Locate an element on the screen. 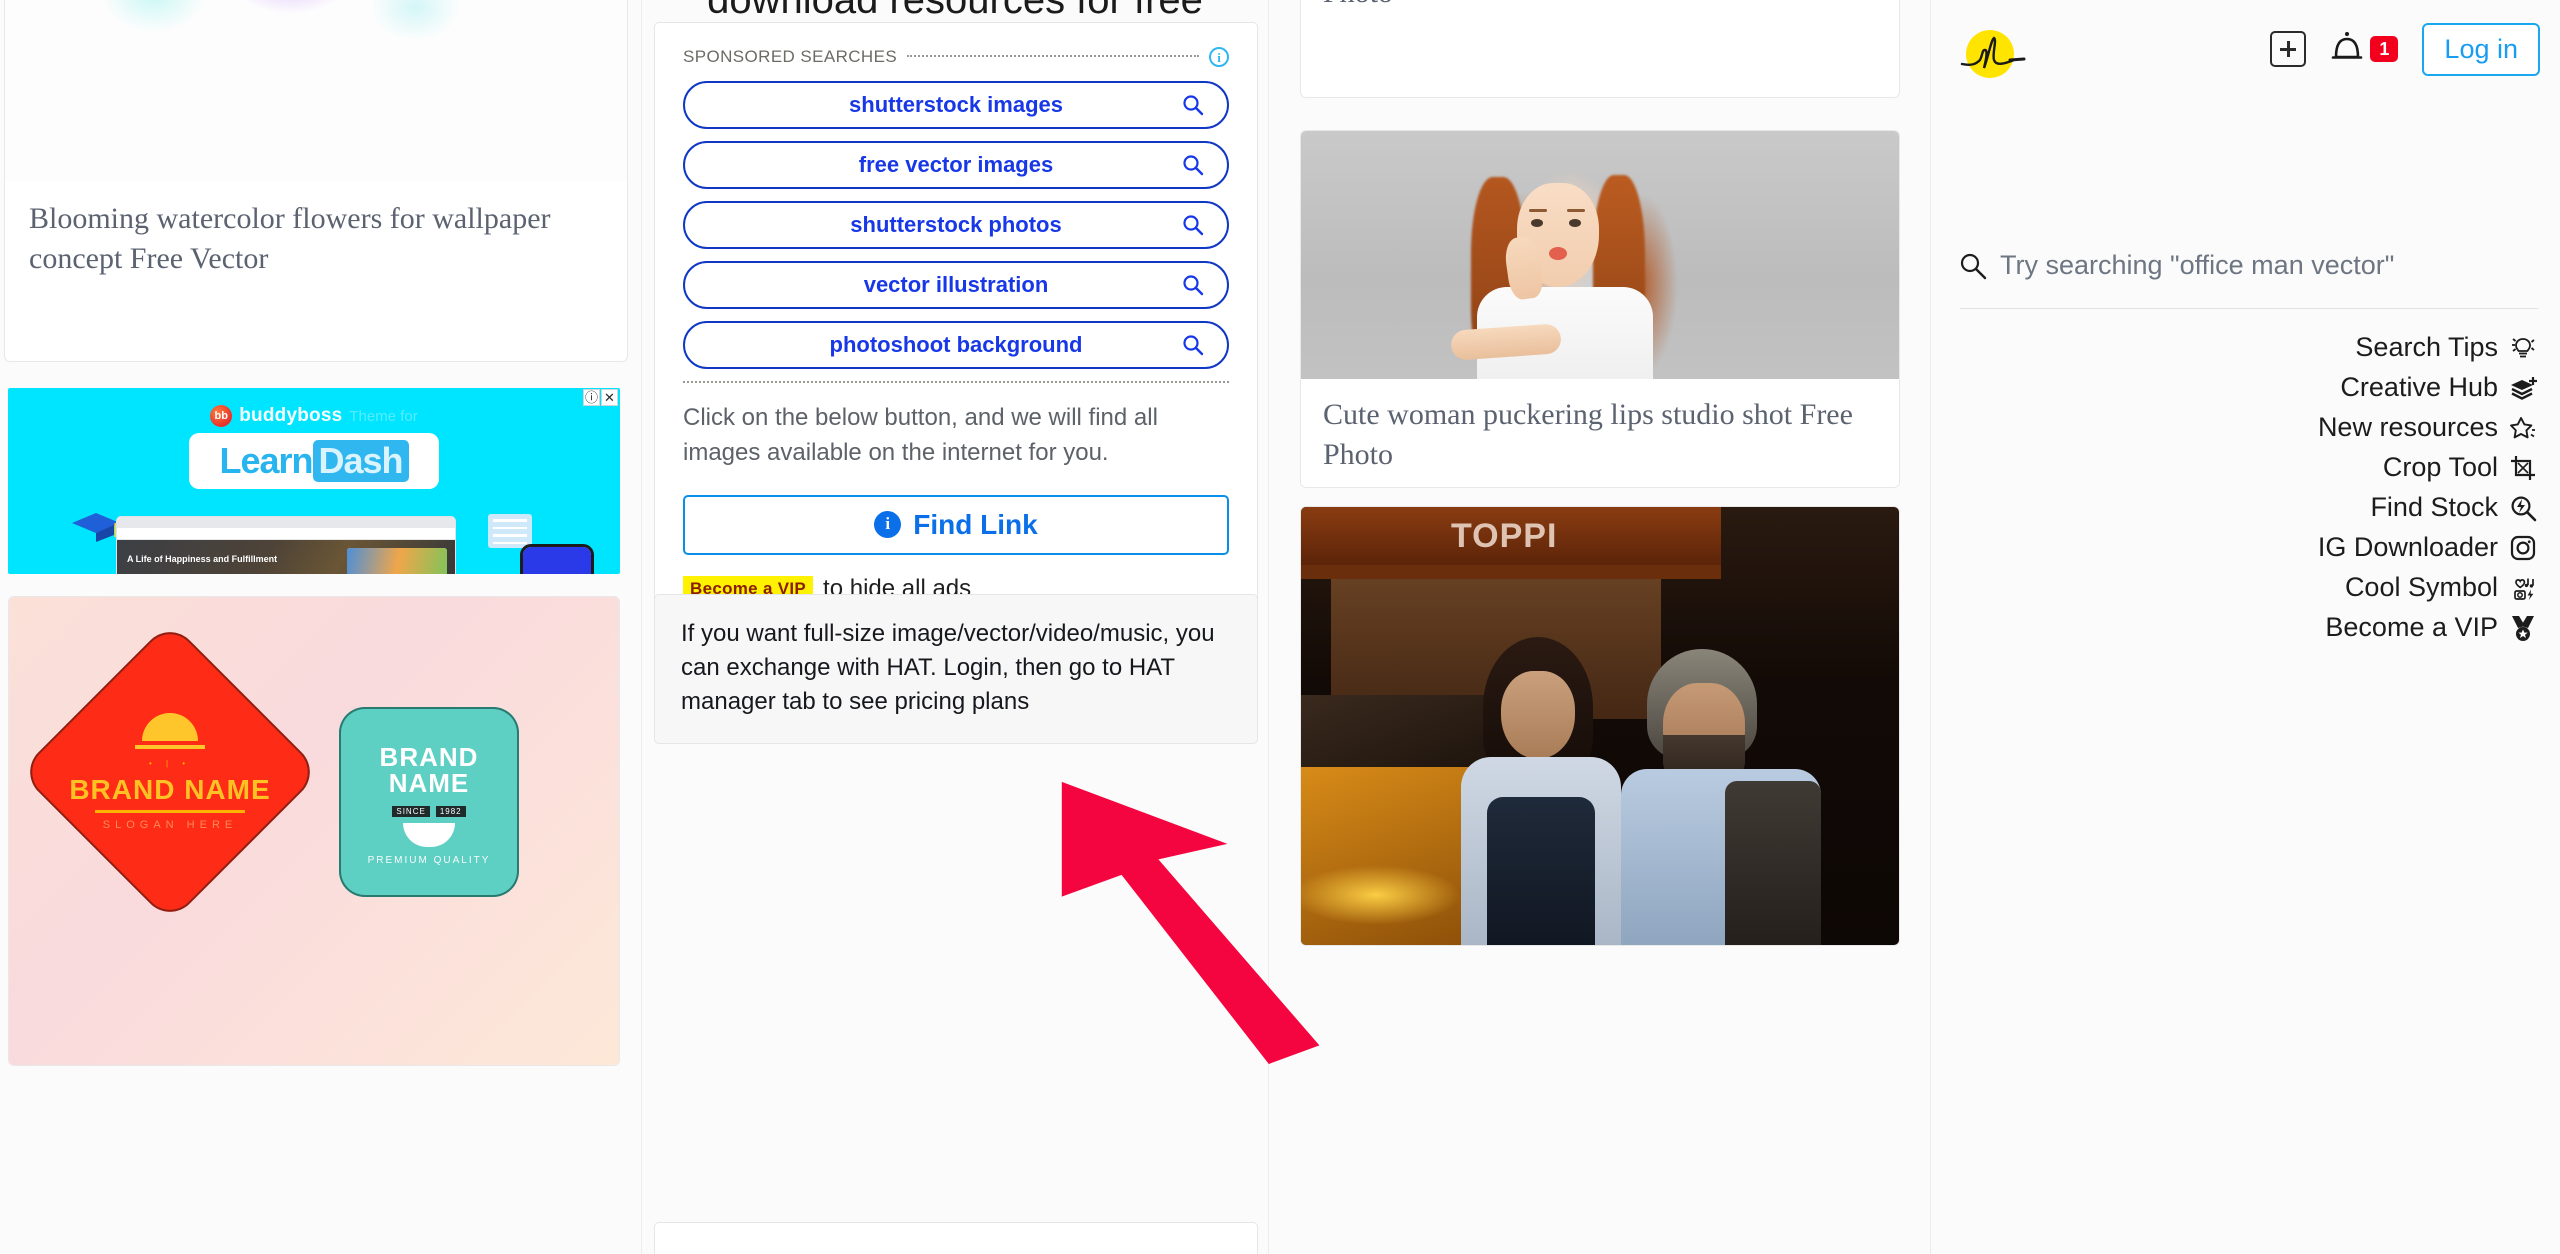 The width and height of the screenshot is (2560, 1254). sidebar-item-label: Search Tips is located at coordinates (2426, 347).